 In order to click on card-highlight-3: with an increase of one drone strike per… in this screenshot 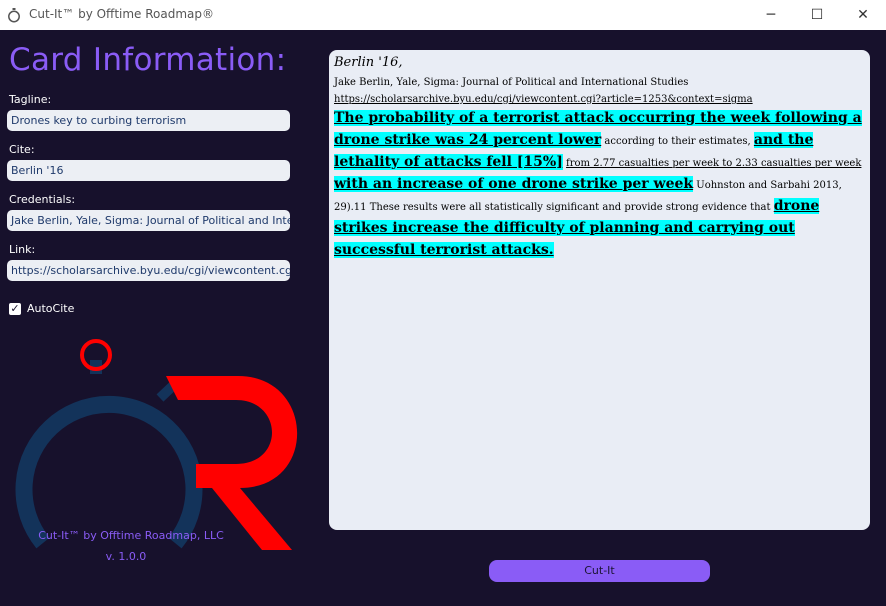, I will do `click(514, 184)`.